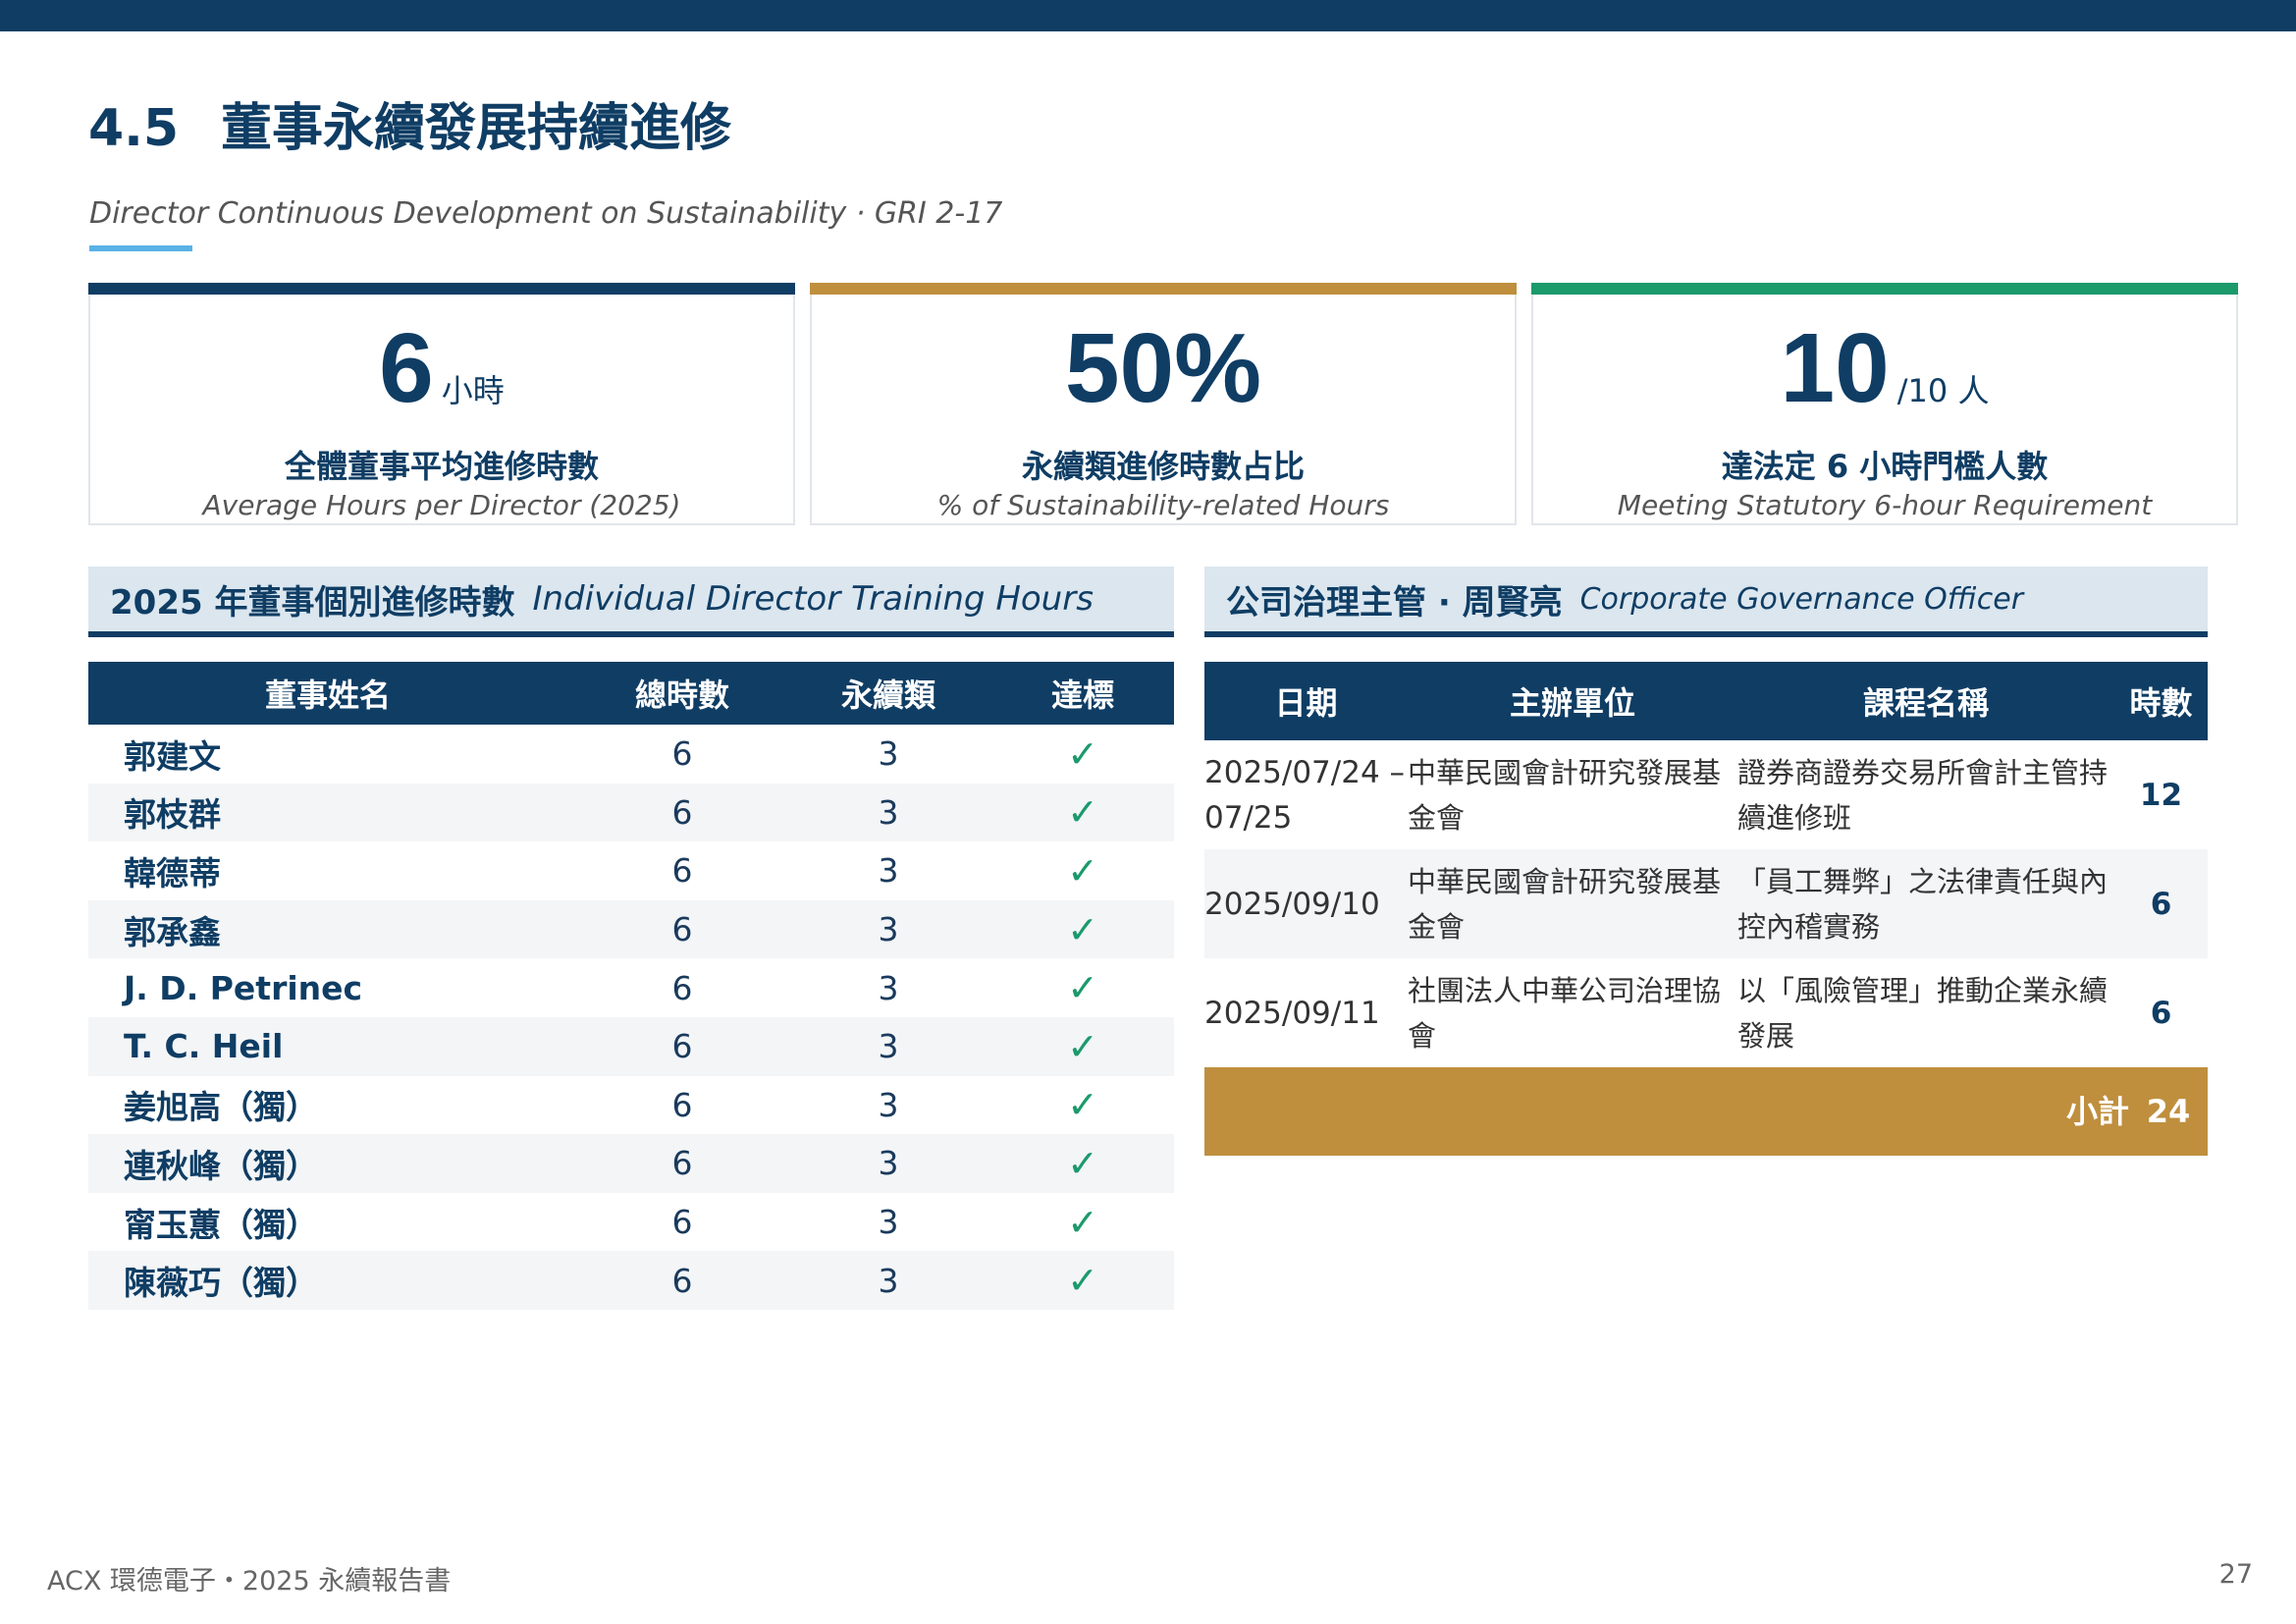 The image size is (2296, 1624). I want to click on kpi-value-row: 6 小時, so click(441, 368).